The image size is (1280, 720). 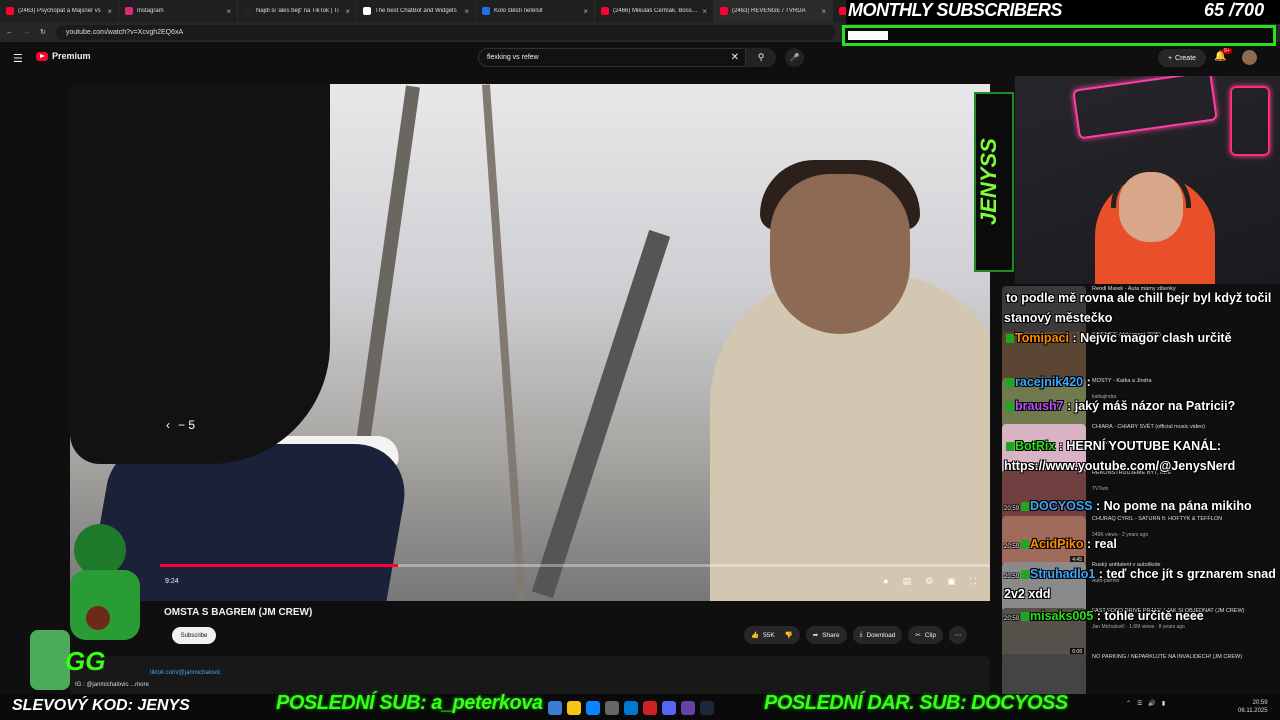 What do you see at coordinates (1234, 10) in the screenshot?
I see `monthly-subs-count: 65 /700` at bounding box center [1234, 10].